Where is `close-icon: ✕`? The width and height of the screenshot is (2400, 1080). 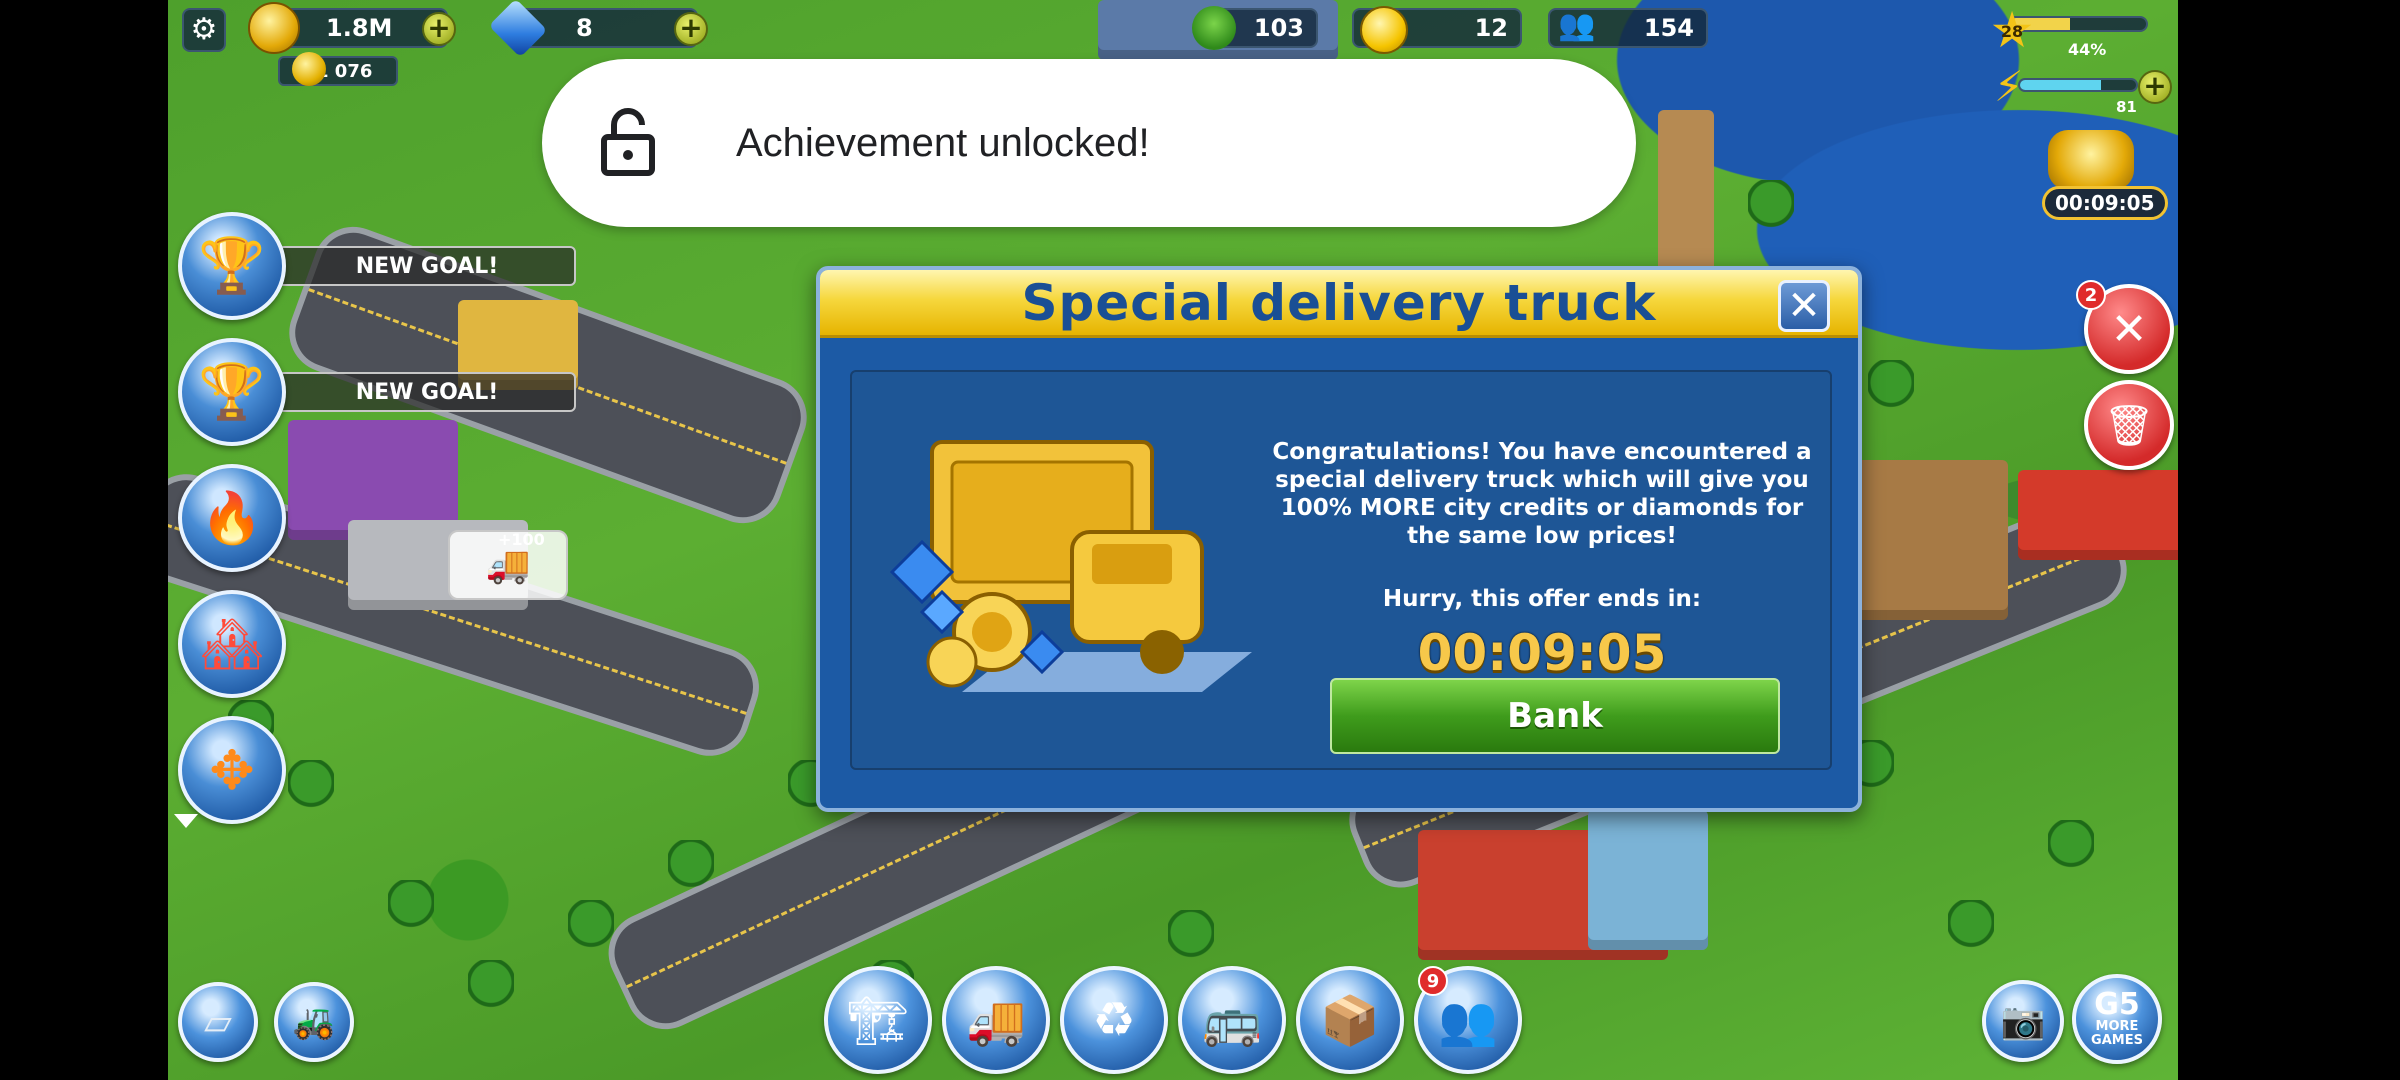 close-icon: ✕ is located at coordinates (1804, 306).